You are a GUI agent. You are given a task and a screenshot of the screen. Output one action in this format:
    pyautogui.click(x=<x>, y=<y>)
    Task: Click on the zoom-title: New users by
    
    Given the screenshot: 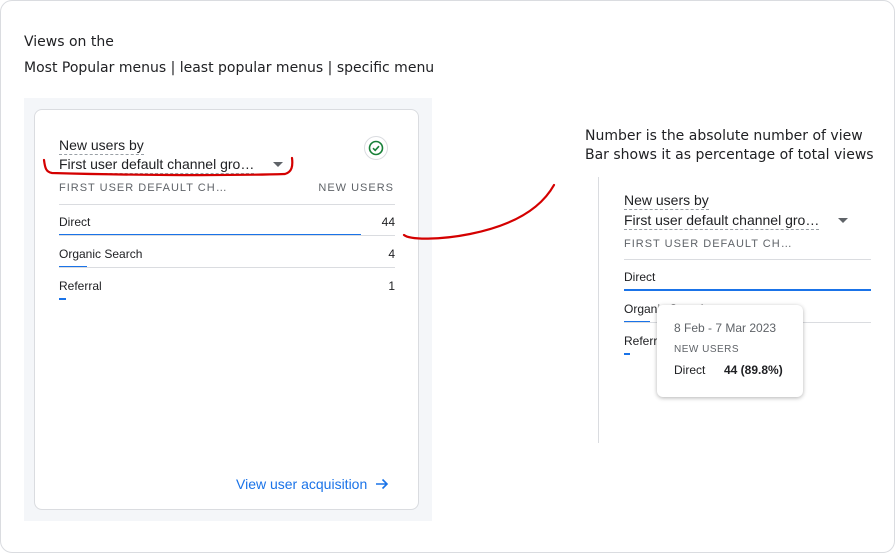 What is the action you would take?
    pyautogui.click(x=666, y=201)
    